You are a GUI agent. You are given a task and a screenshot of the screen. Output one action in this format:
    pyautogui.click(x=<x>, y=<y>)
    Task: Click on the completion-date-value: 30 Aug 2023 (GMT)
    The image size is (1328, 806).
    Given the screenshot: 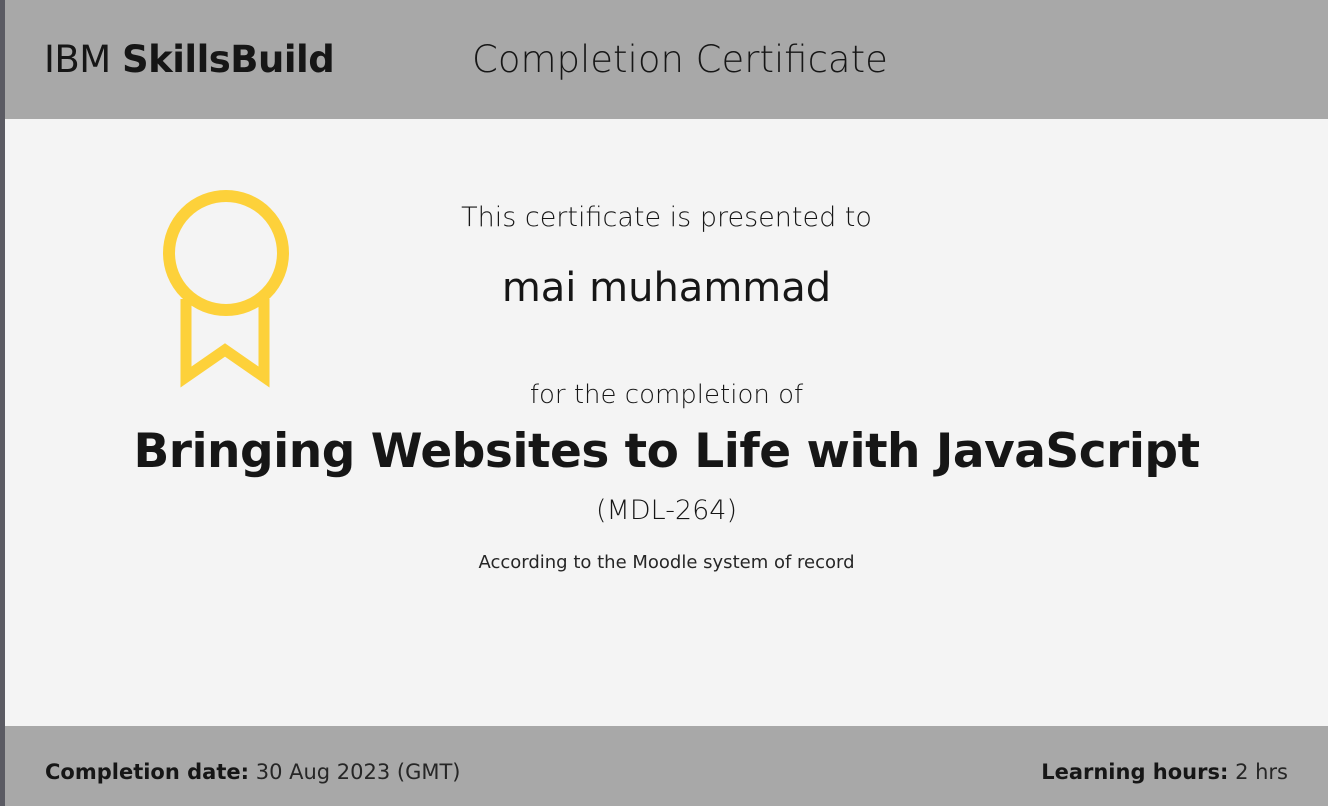 What is the action you would take?
    pyautogui.click(x=358, y=772)
    